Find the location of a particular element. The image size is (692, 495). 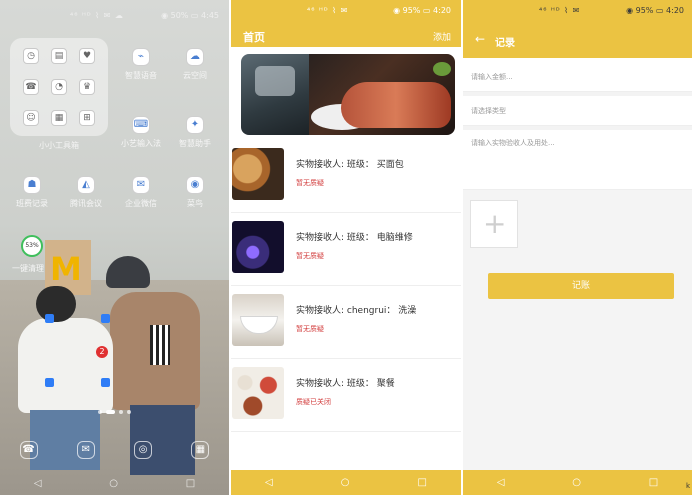

grid-icon: ▦ is located at coordinates (59, 118).